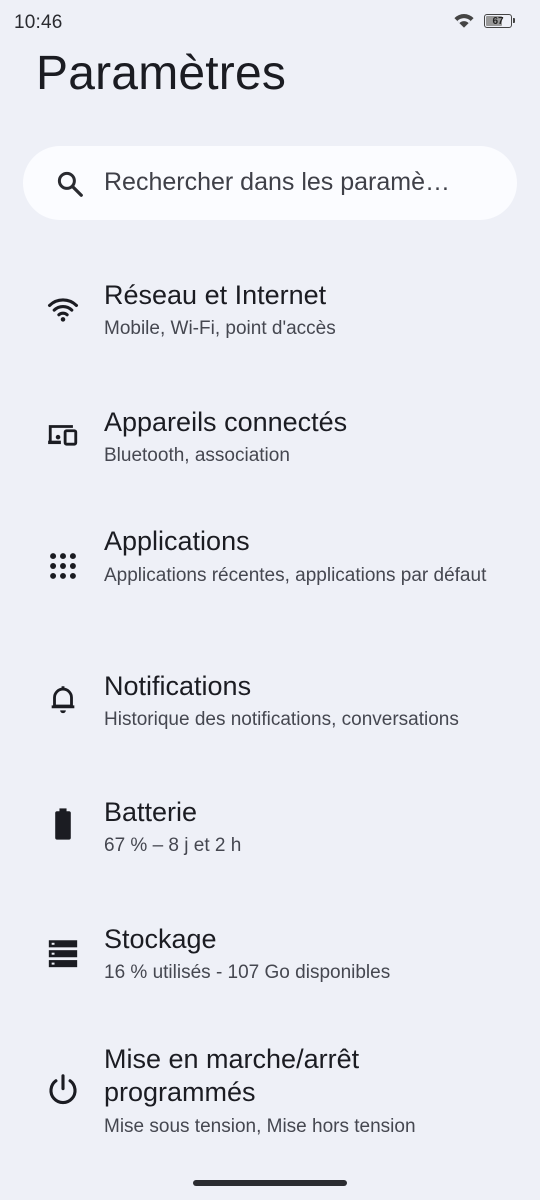 This screenshot has height=1200, width=540. What do you see at coordinates (63, 824) in the screenshot?
I see `battery-icon` at bounding box center [63, 824].